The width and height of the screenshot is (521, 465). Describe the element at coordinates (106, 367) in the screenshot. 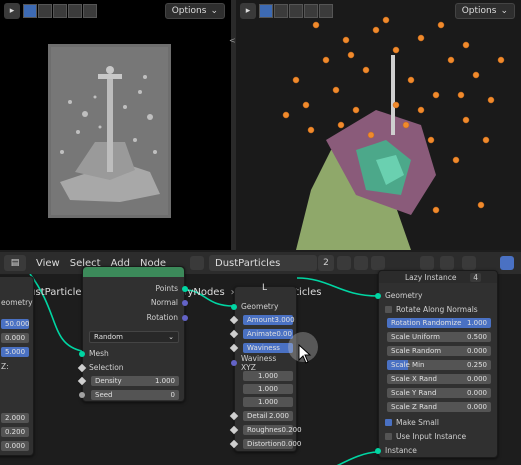

I see `input-selection: Selection` at that location.